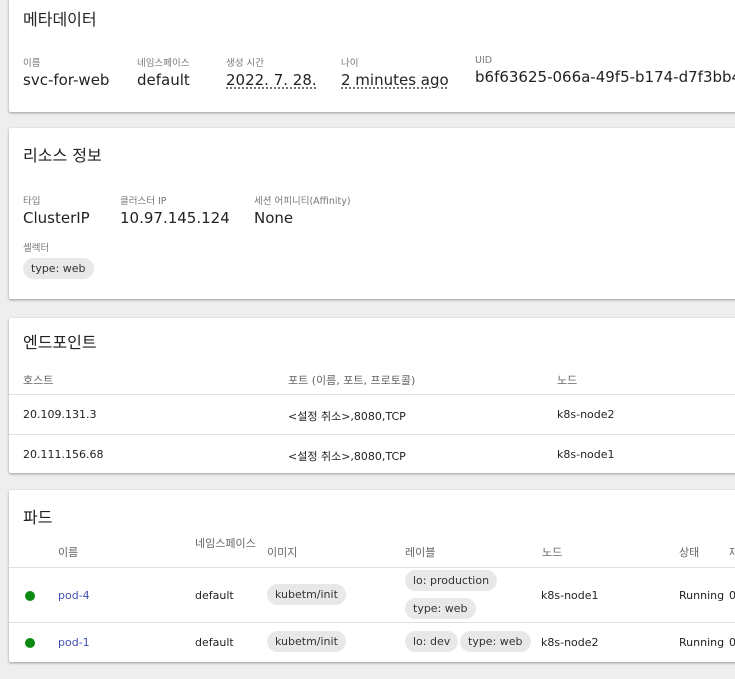 The height and width of the screenshot is (679, 735). Describe the element at coordinates (60, 19) in the screenshot. I see `metadata-title: 메타데이터` at that location.